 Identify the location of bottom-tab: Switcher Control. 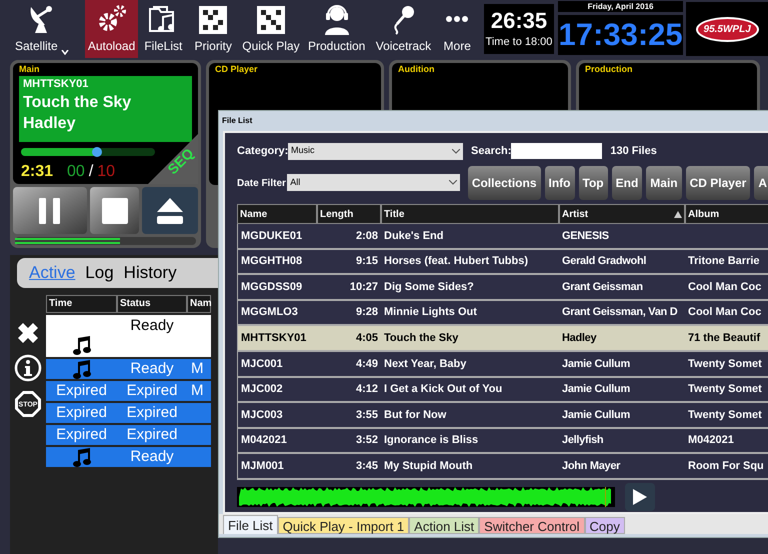
(532, 525).